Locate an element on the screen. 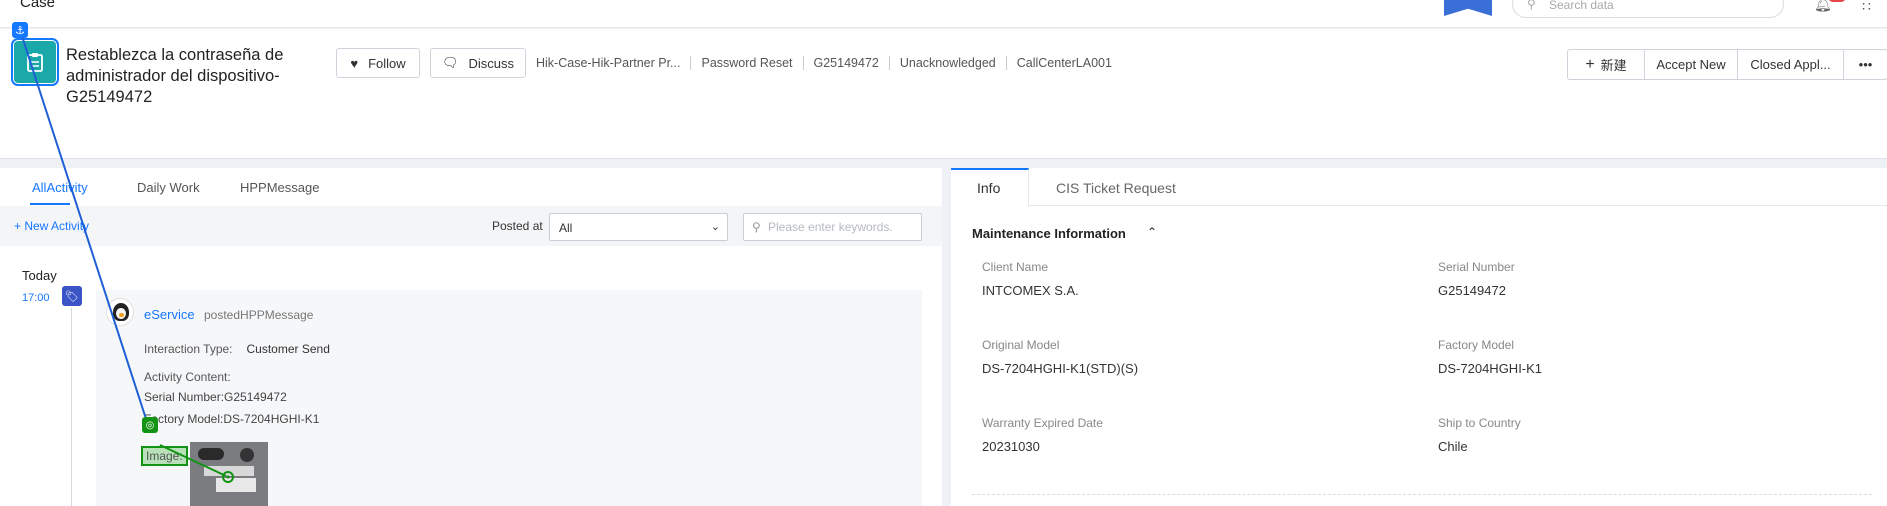 The image size is (1887, 506). chat-icon: 🗨︎ is located at coordinates (450, 62).